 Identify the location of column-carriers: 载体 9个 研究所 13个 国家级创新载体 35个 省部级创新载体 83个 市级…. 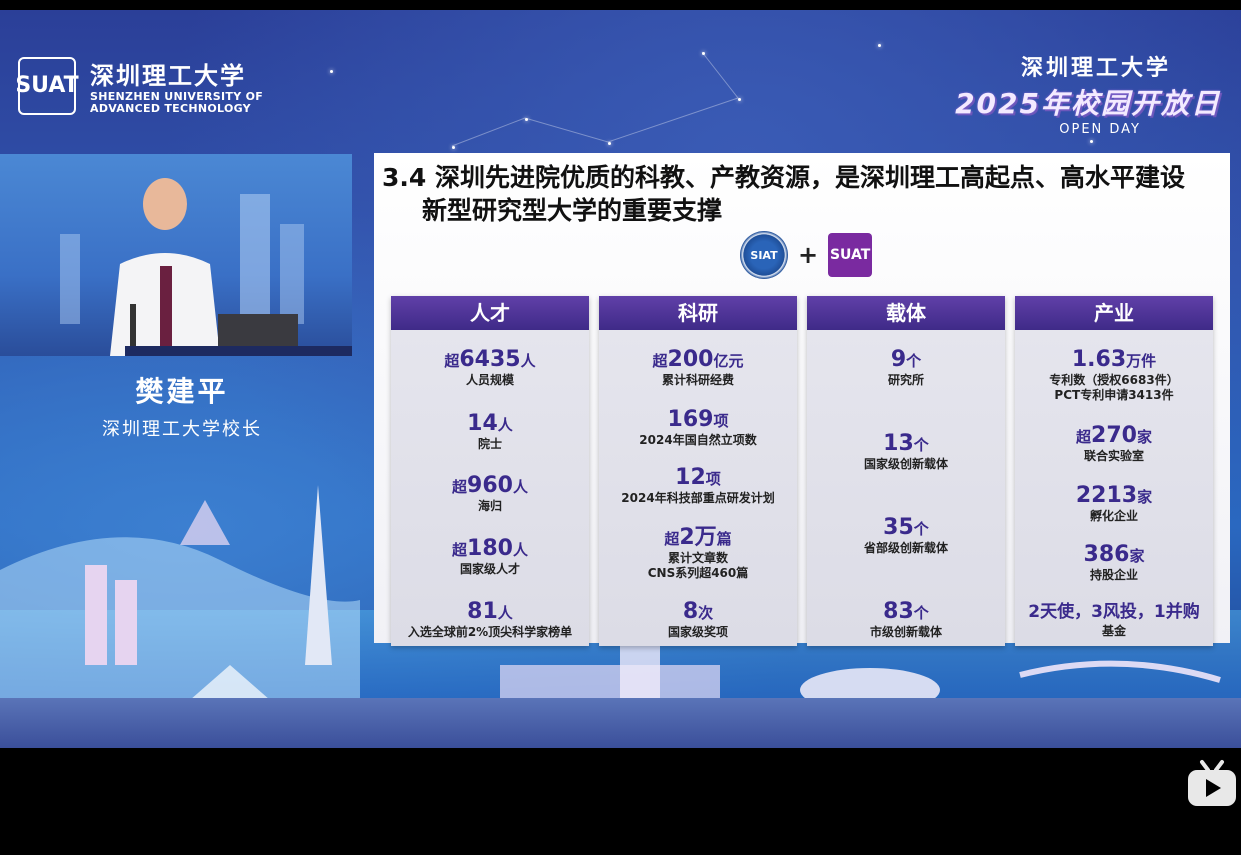
(906, 471).